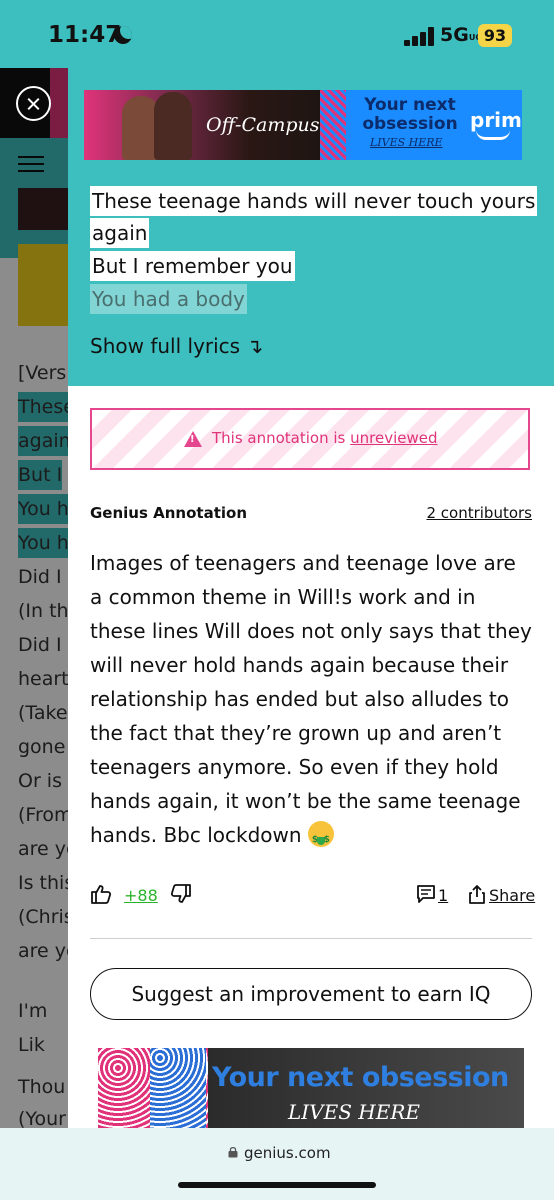 The height and width of the screenshot is (1200, 554). I want to click on annotation-actions: +88 1 Share, so click(312, 895).